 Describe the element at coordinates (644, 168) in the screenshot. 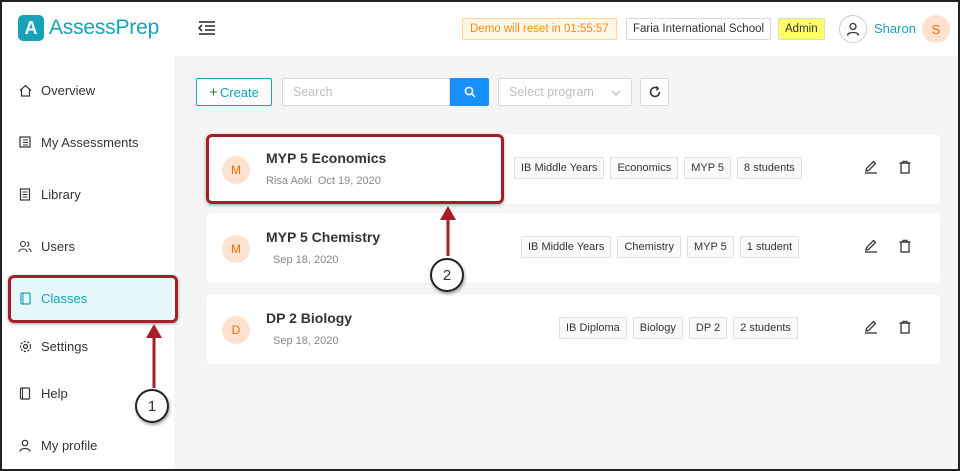

I see `subject-tag: Economics` at that location.